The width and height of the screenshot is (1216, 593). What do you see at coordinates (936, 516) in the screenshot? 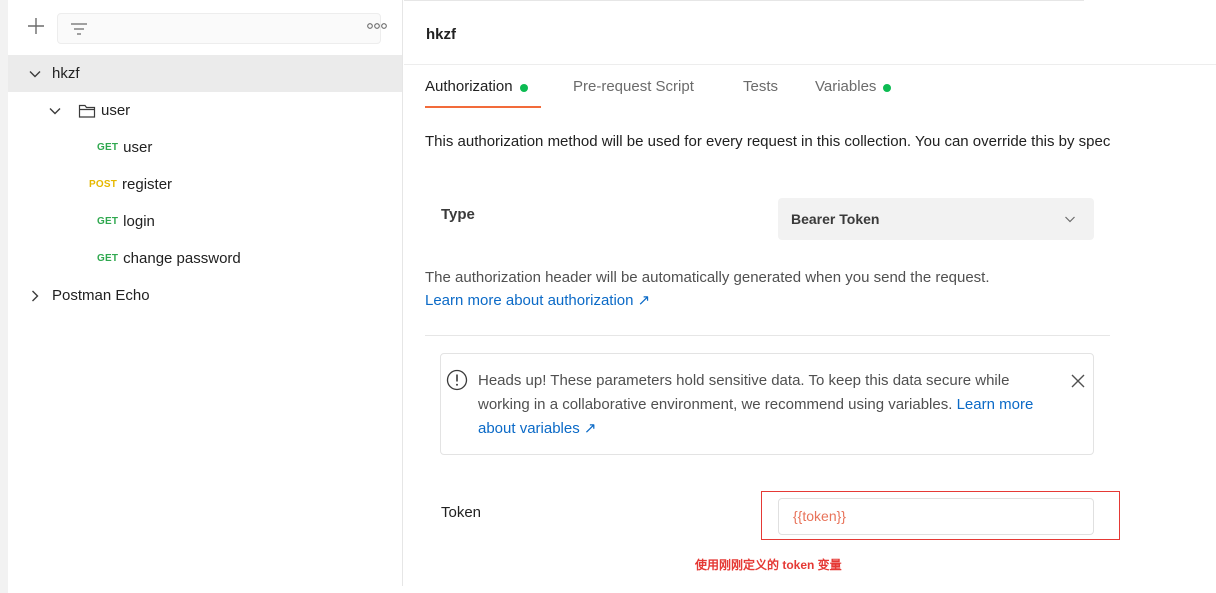
I see `token-input: {{token}}` at bounding box center [936, 516].